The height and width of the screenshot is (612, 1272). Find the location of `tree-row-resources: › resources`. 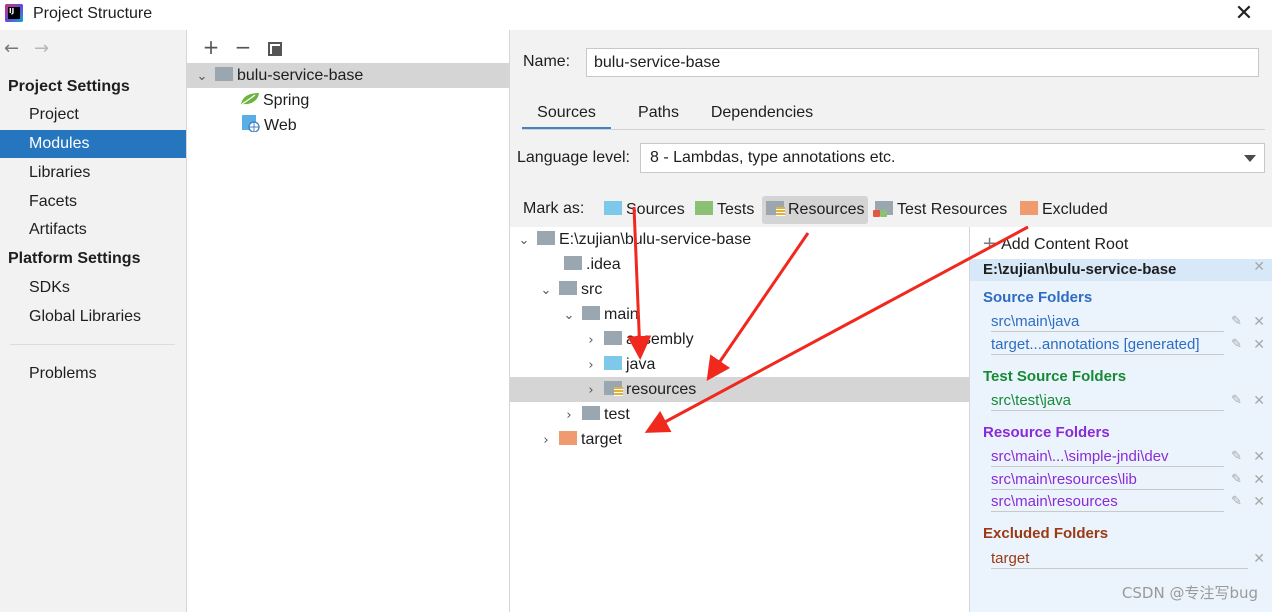

tree-row-resources: › resources is located at coordinates (740, 389).